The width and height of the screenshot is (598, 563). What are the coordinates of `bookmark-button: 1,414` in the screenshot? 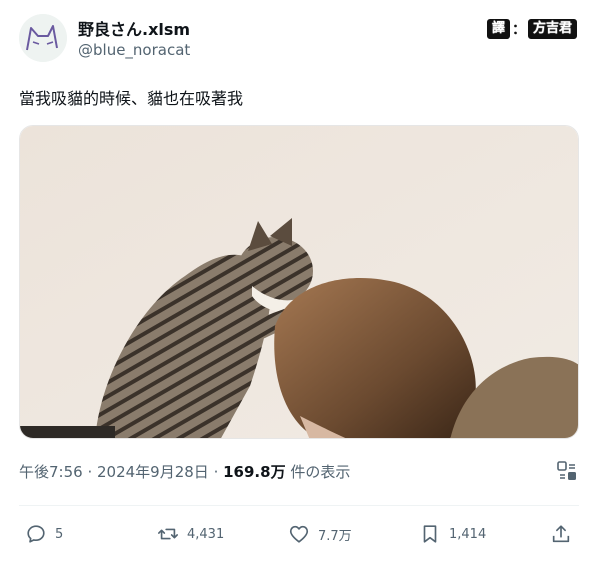 It's located at (452, 534).